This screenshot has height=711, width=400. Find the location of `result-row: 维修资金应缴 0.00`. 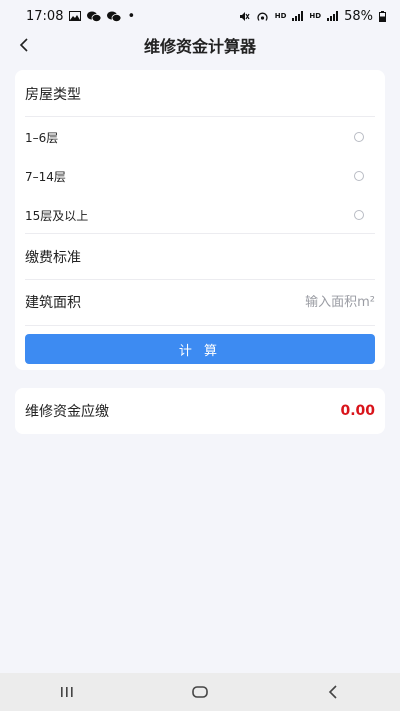

result-row: 维修资金应缴 0.00 is located at coordinates (200, 411).